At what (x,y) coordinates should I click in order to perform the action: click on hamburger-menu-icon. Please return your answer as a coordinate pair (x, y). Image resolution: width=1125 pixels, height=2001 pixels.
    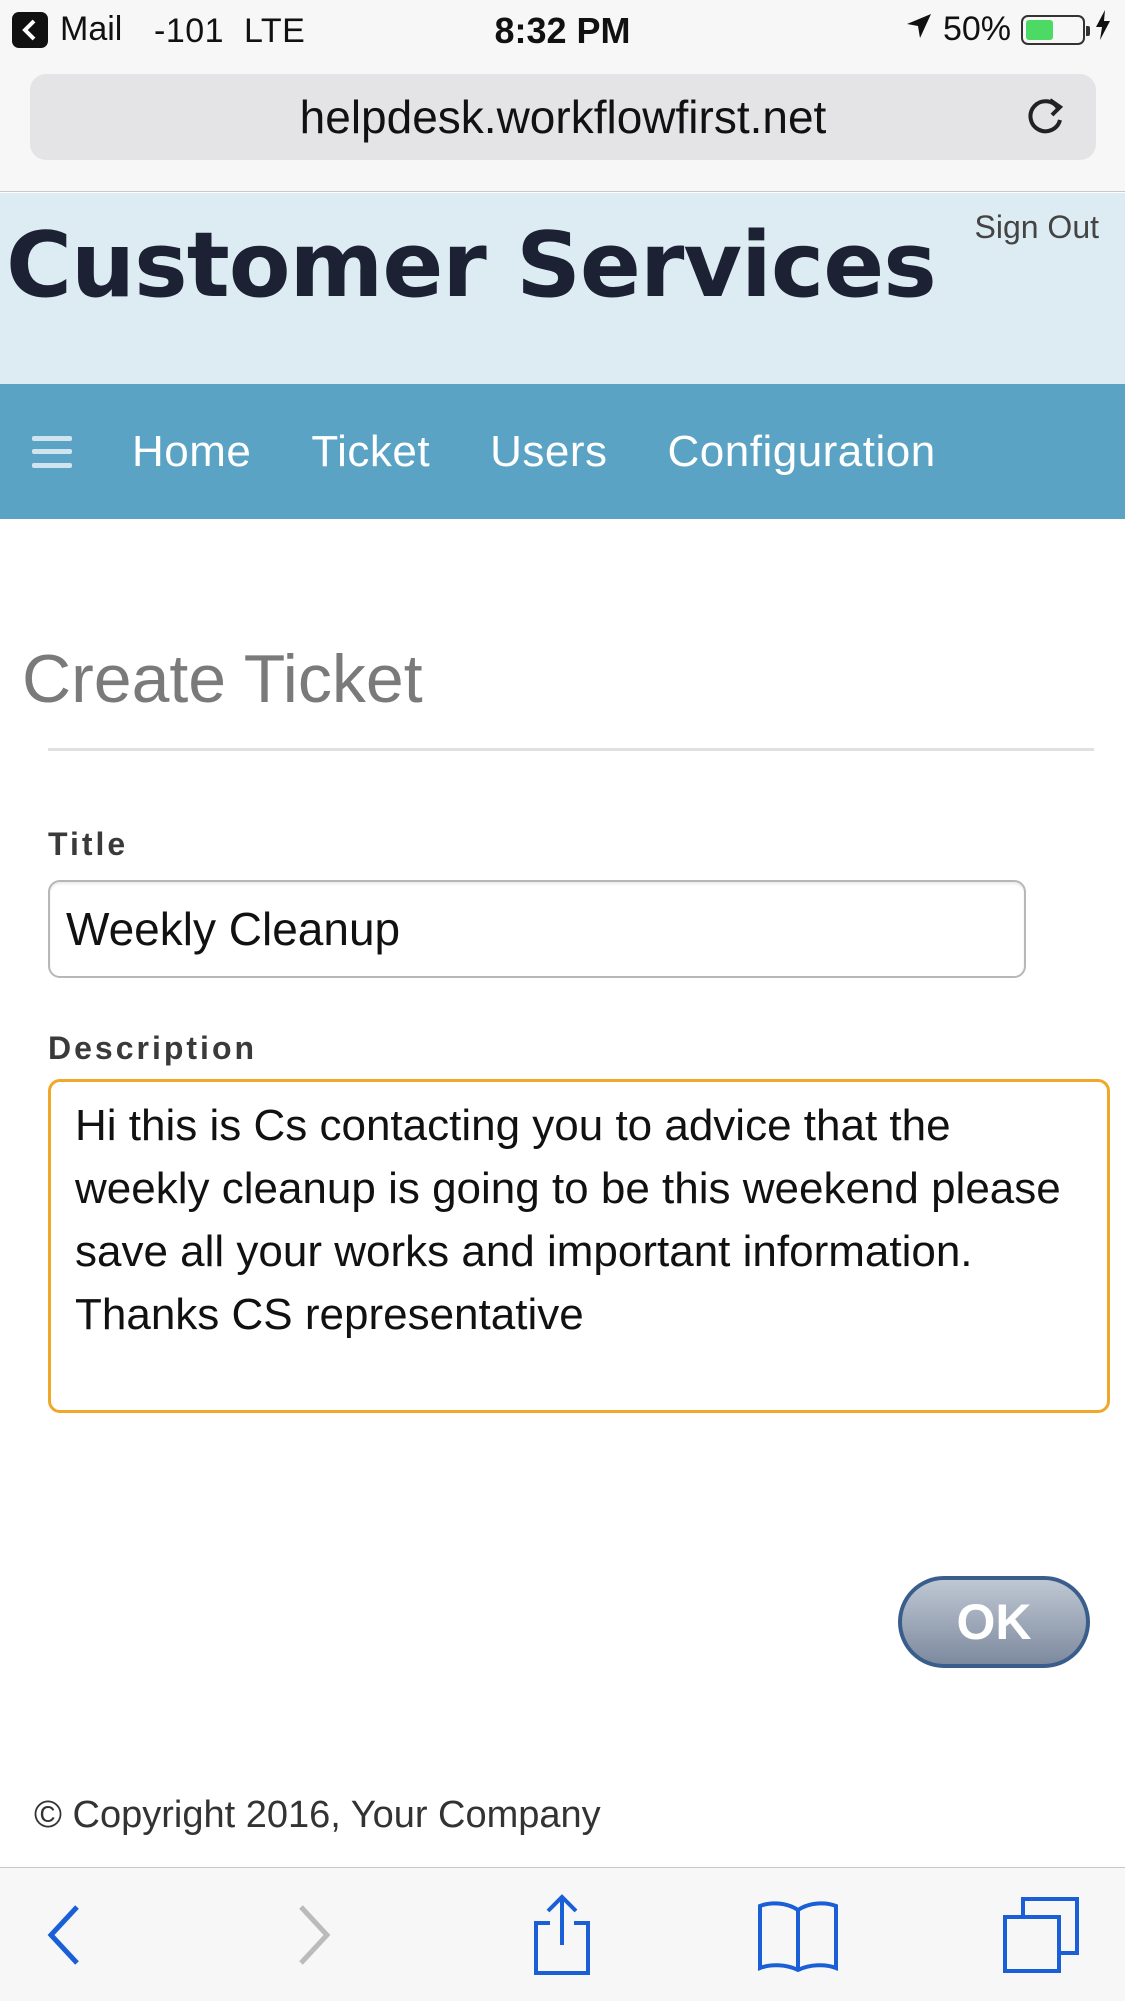
    Looking at the image, I should click on (52, 451).